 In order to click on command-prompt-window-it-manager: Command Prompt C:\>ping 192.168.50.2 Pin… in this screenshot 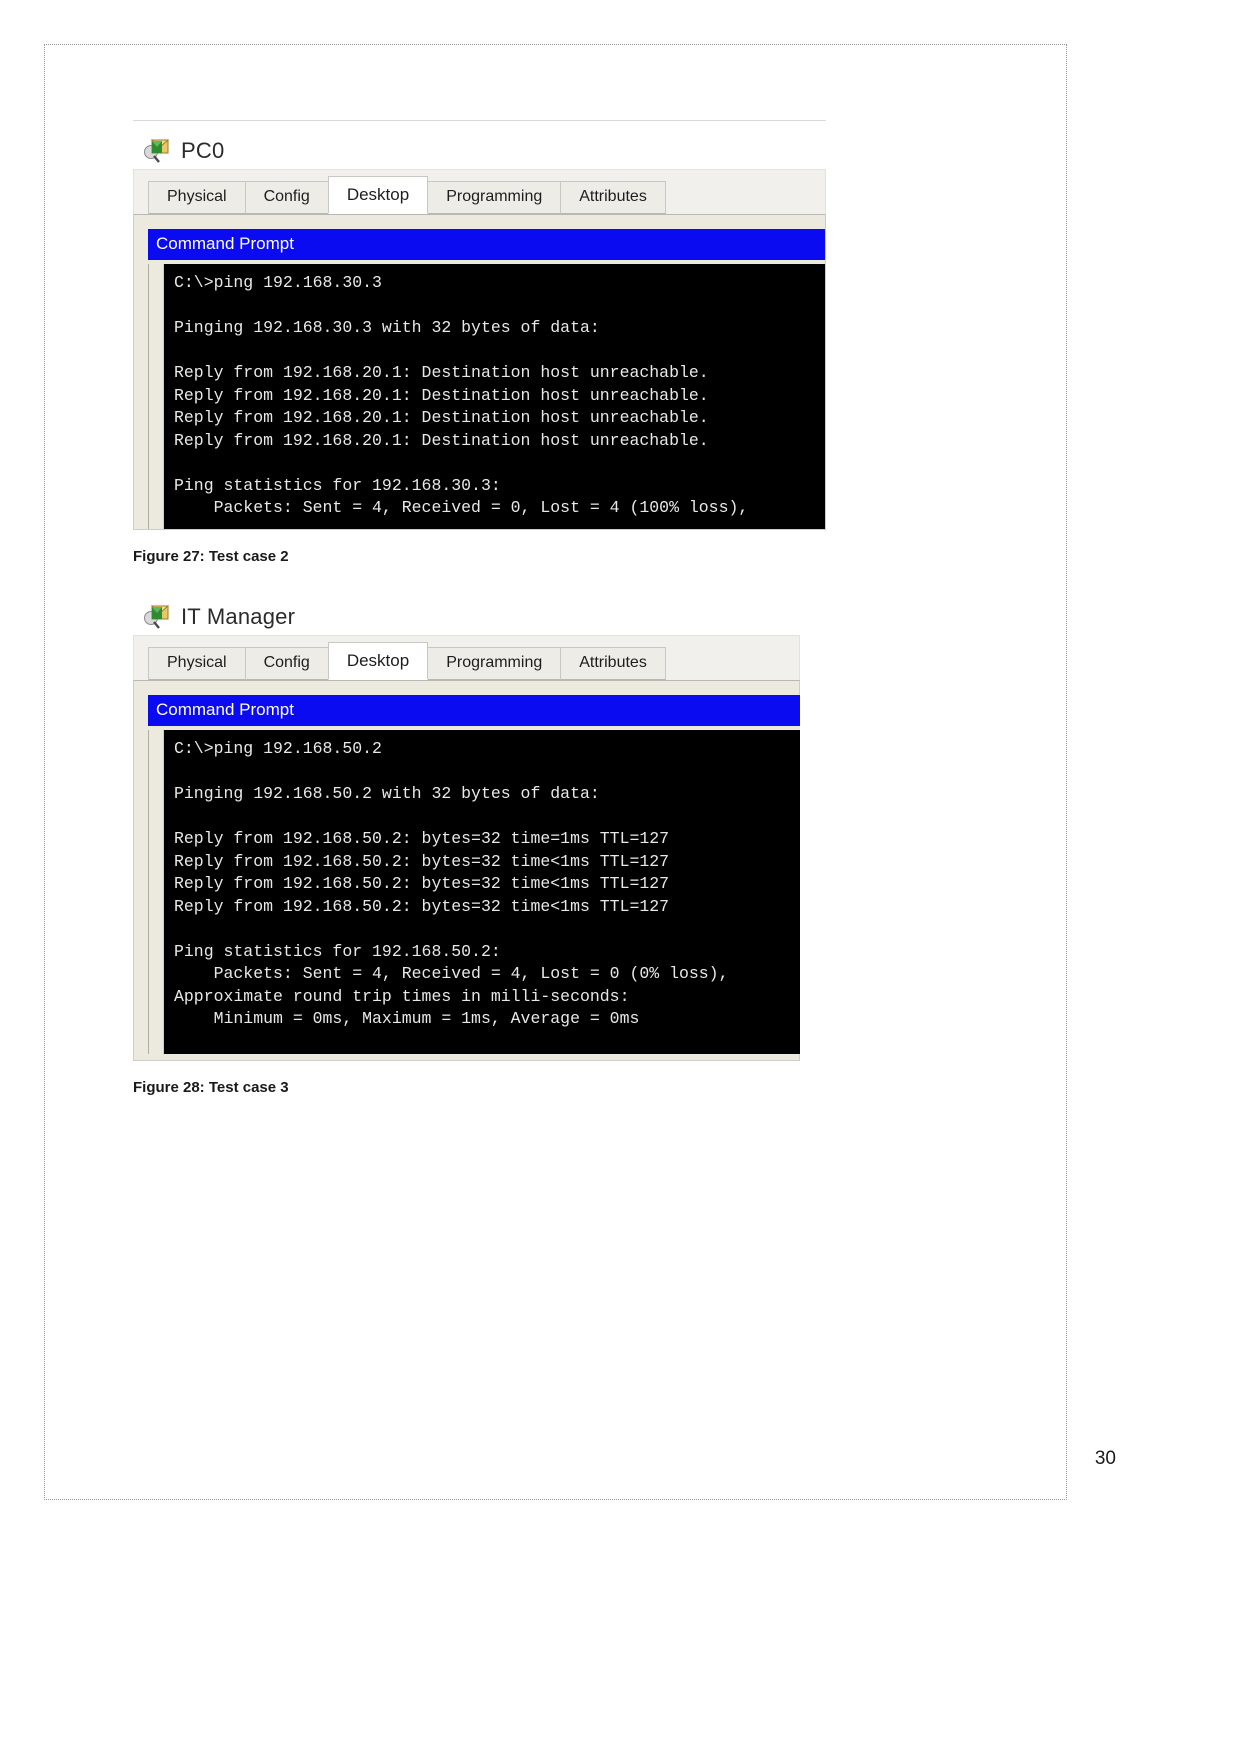, I will do `click(474, 874)`.